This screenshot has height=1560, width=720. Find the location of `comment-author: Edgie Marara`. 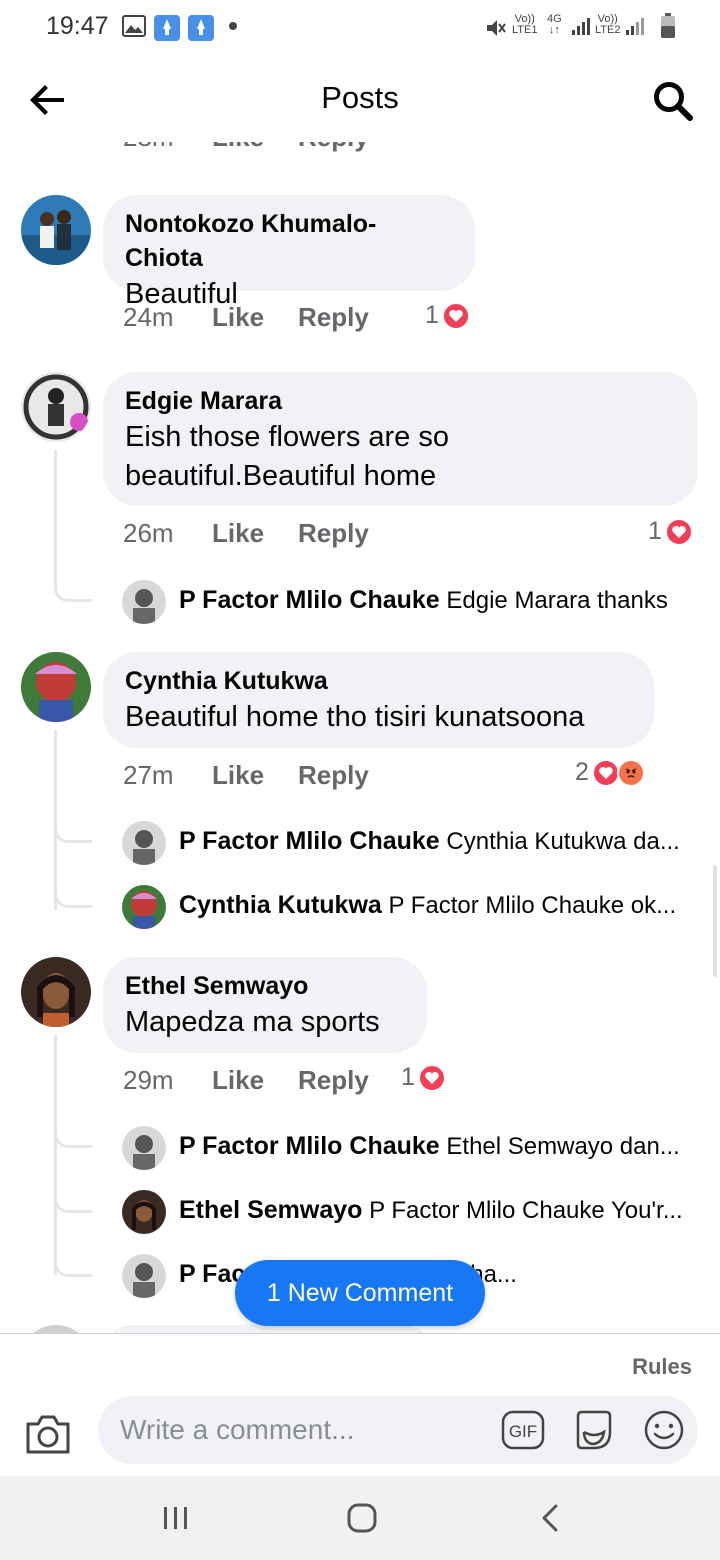

comment-author: Edgie Marara is located at coordinates (400, 401).